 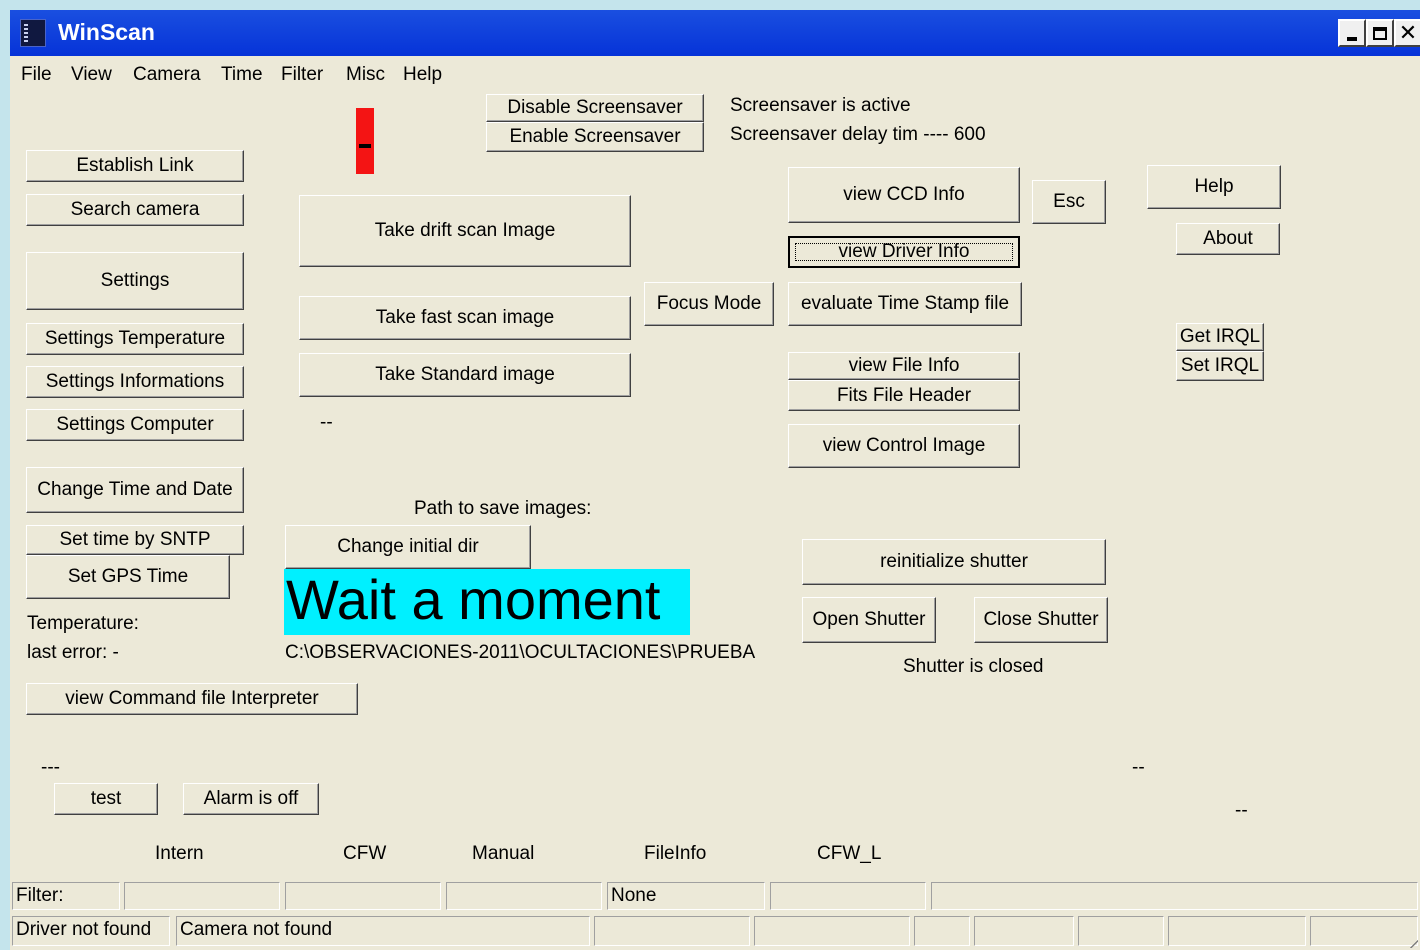 I want to click on change-time-date-button: Change Time and Date, so click(x=135, y=490).